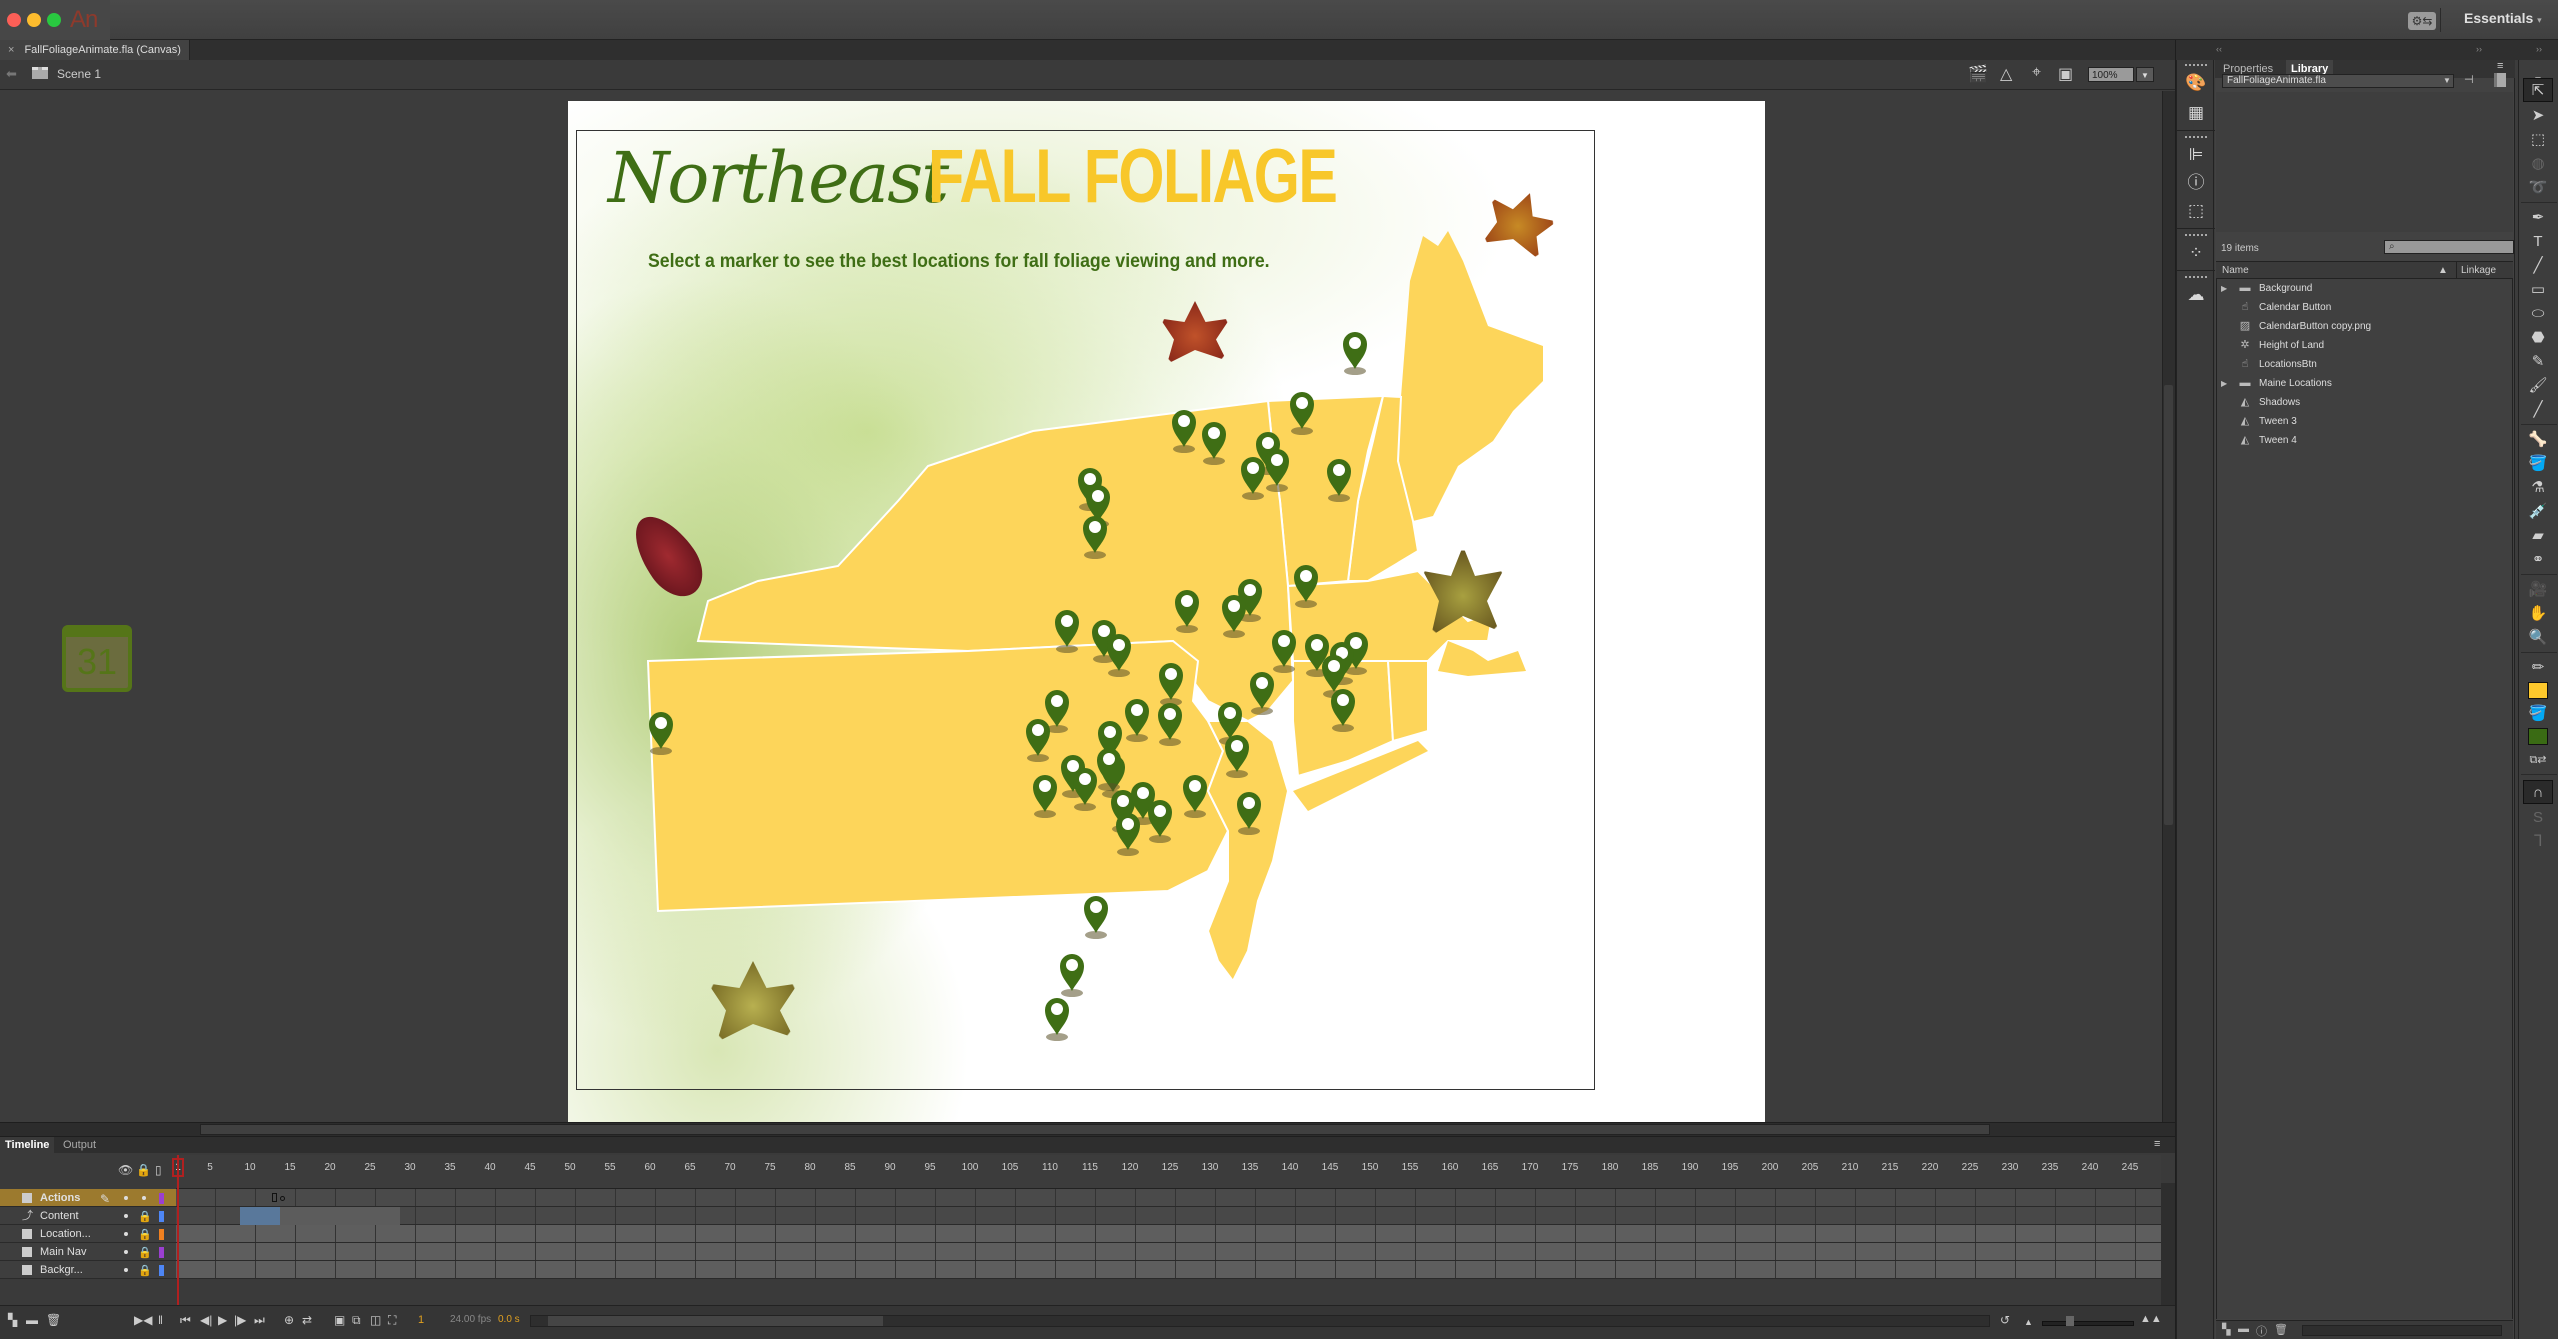 This screenshot has height=1339, width=2558. What do you see at coordinates (282, 1198) in the screenshot?
I see `keyframe` at bounding box center [282, 1198].